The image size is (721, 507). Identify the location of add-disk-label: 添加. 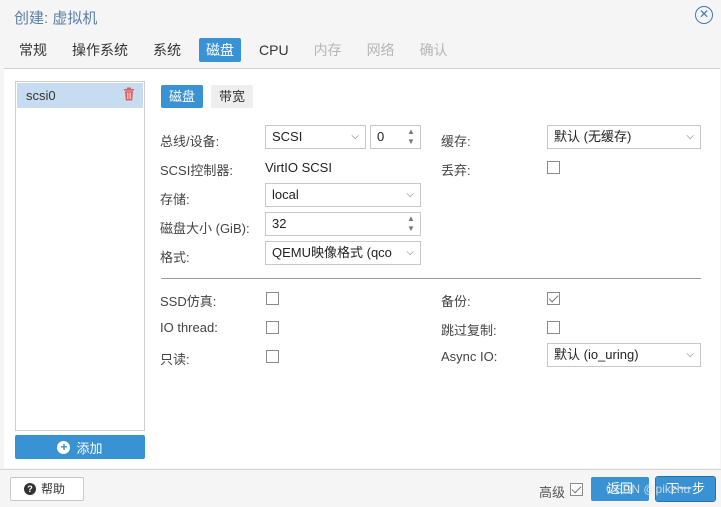
(89, 448).